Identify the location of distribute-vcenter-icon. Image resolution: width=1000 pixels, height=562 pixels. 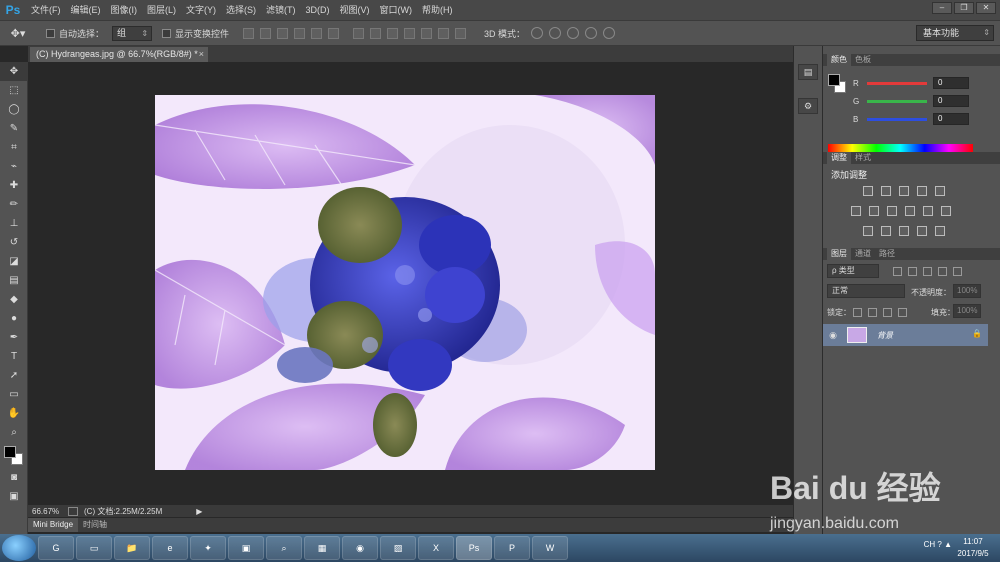
(376, 33).